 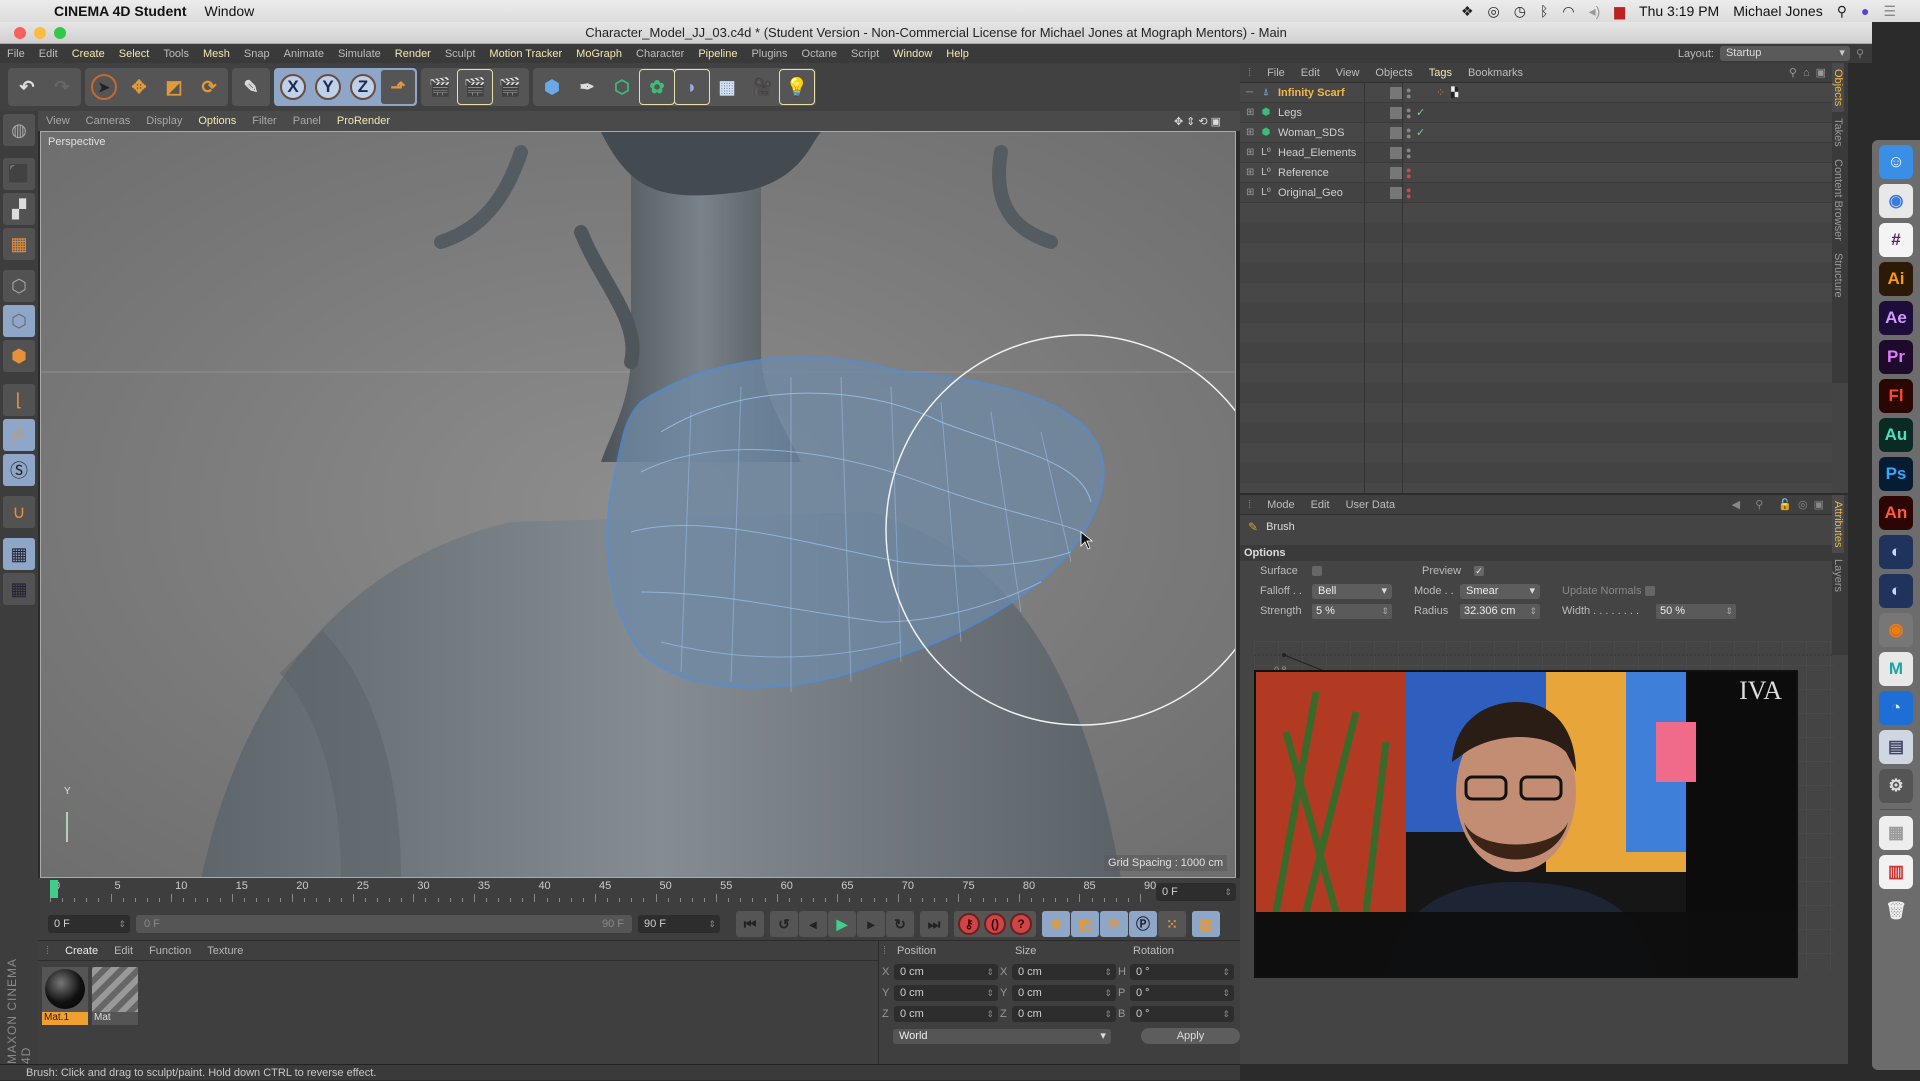 I want to click on deformer-button: ◗, so click(x=692, y=87).